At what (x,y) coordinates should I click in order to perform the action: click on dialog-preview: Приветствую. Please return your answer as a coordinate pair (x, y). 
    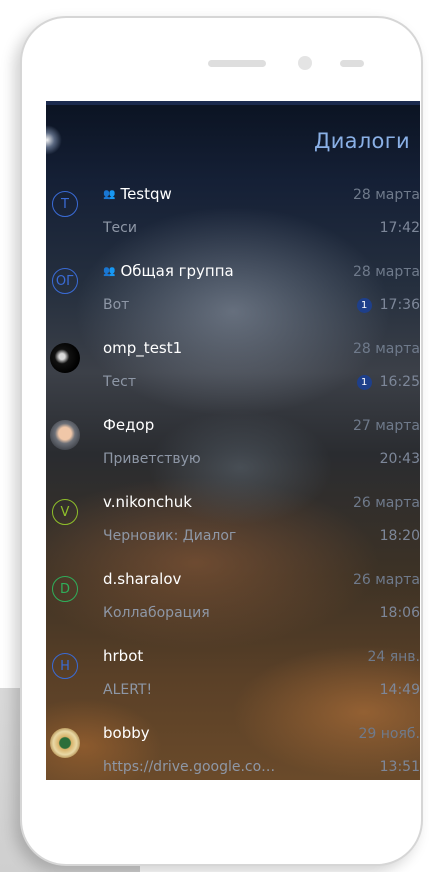
    Looking at the image, I should click on (152, 459).